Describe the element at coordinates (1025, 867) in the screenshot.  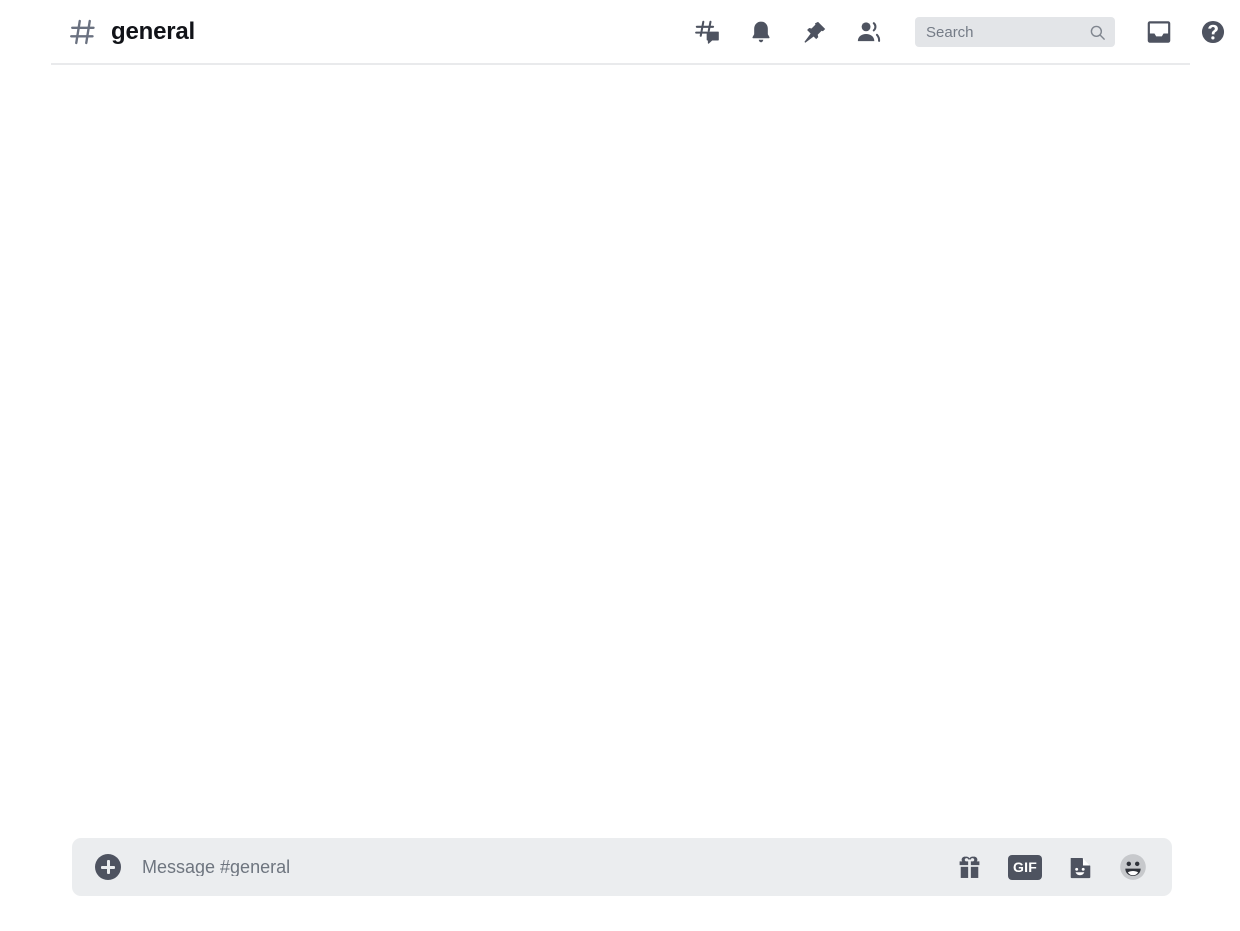
I see `gif-icon: GIF` at that location.